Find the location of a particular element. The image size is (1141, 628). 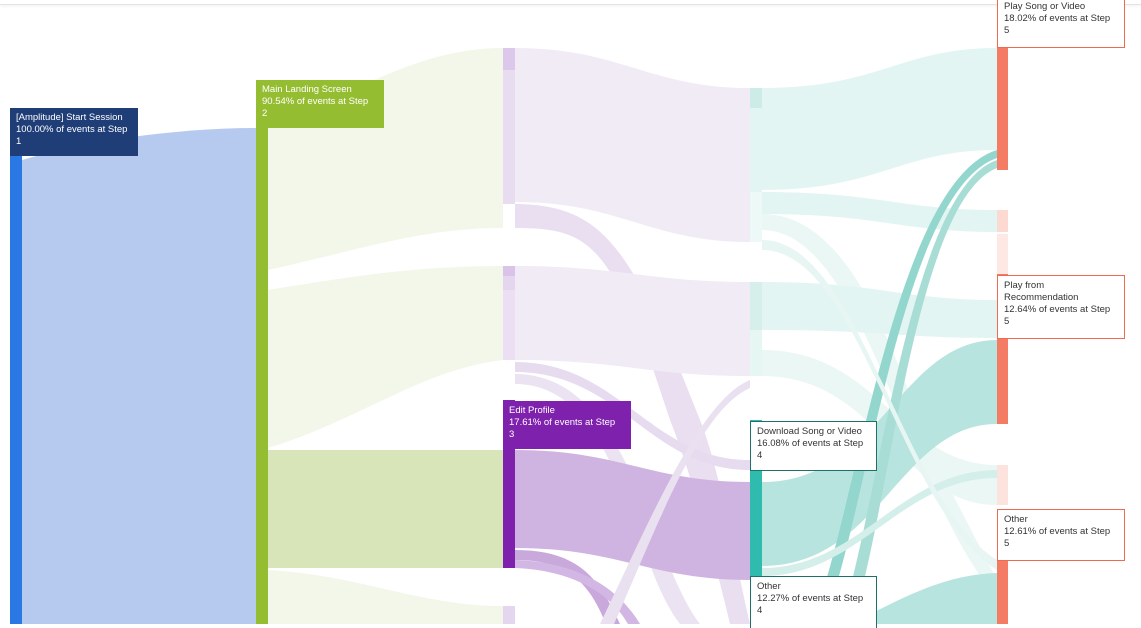

flow-step4-top-to-play-song is located at coordinates (879, 119).